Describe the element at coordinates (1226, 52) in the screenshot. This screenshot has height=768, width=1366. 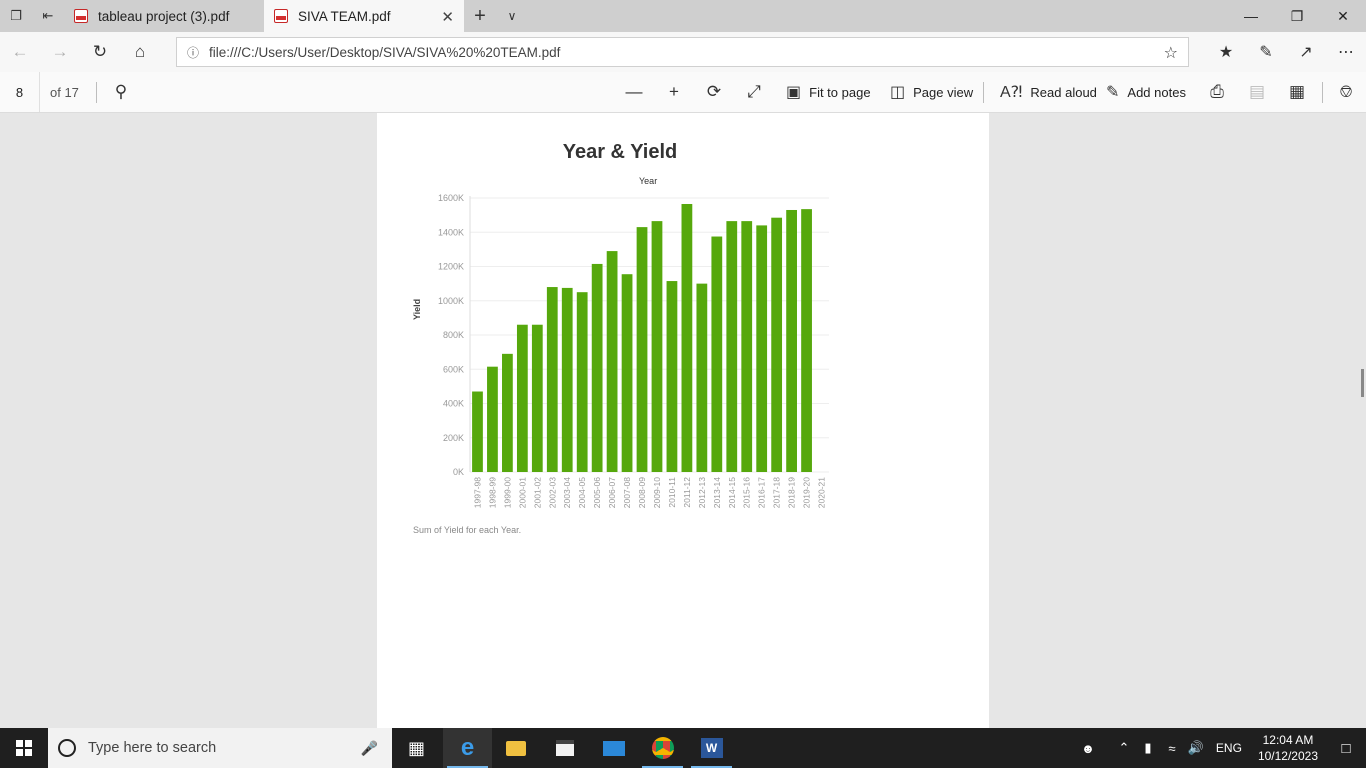
I see `favorites-icon: ★` at that location.